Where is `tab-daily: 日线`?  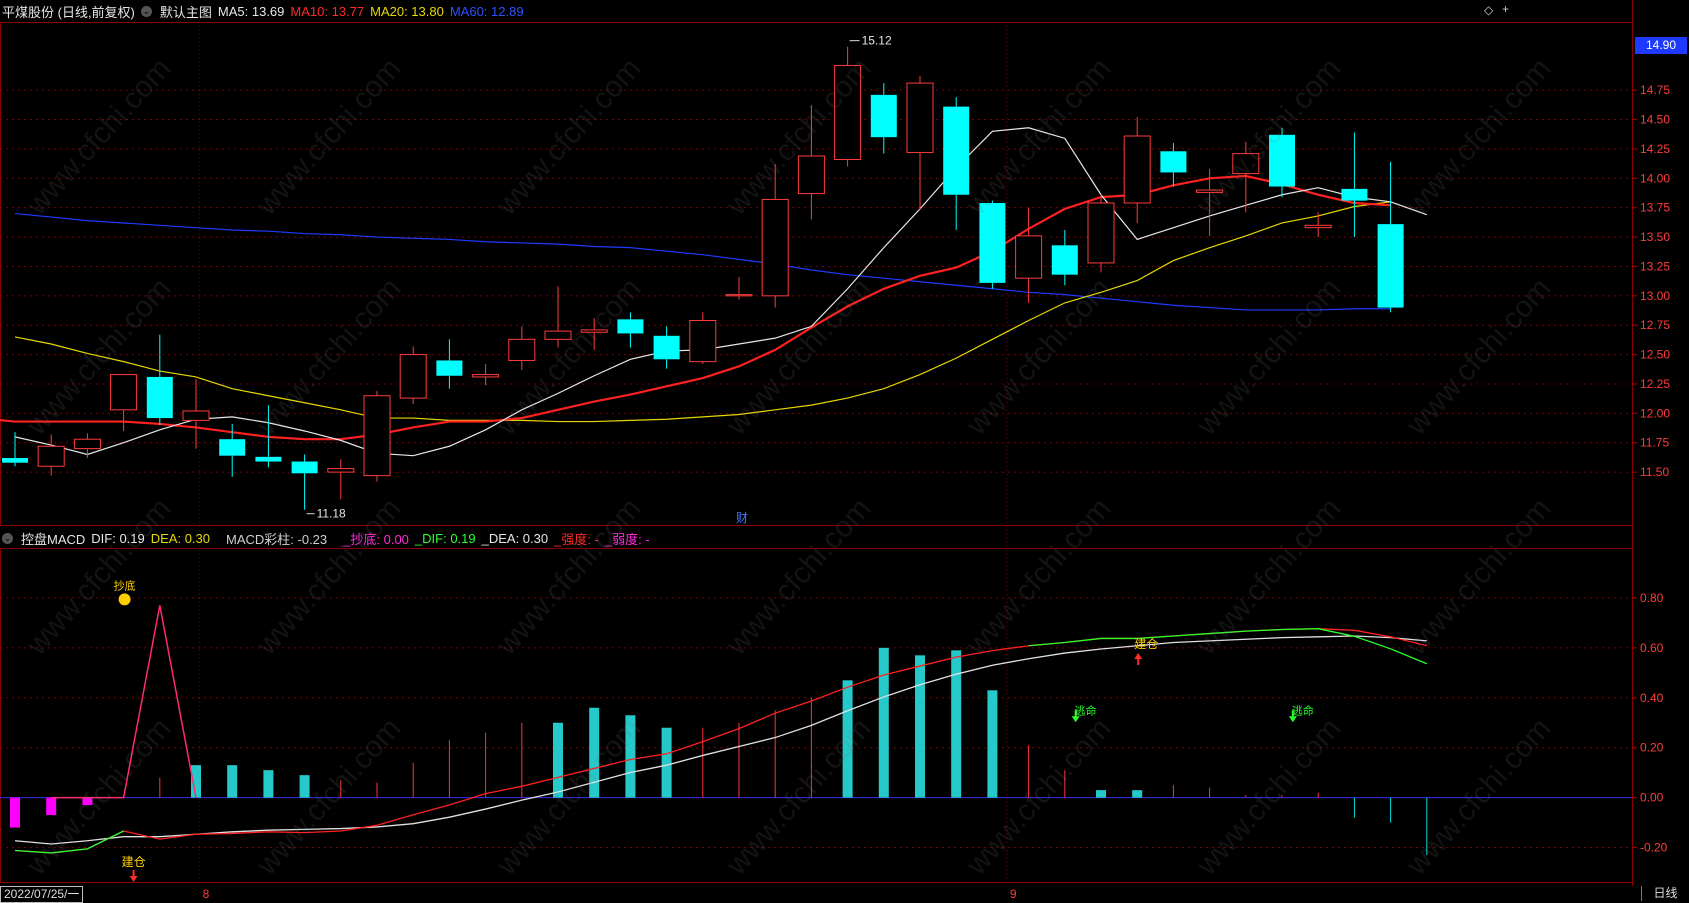 tab-daily: 日线 is located at coordinates (1665, 893).